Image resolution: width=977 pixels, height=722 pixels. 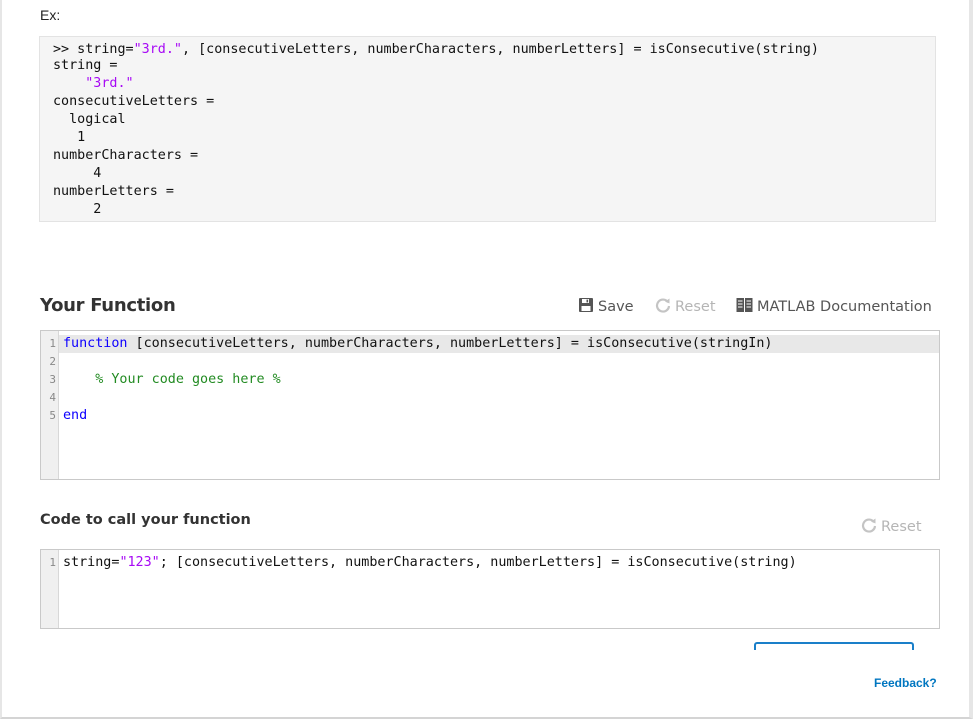 What do you see at coordinates (108, 305) in the screenshot?
I see `your-function-title: Your Function` at bounding box center [108, 305].